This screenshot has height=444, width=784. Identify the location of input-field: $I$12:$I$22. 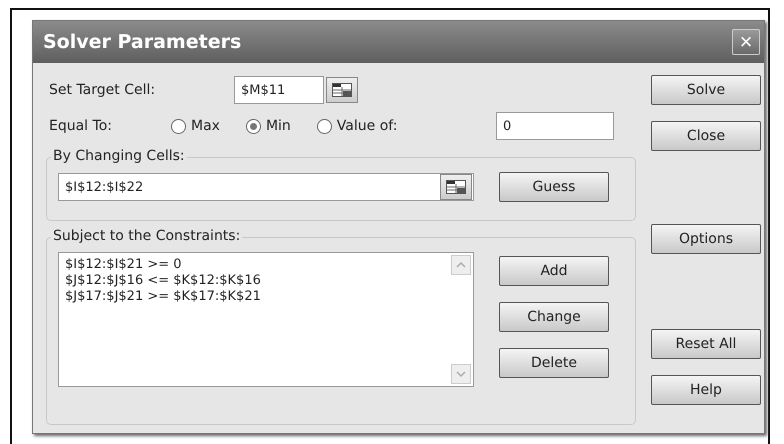
(266, 187).